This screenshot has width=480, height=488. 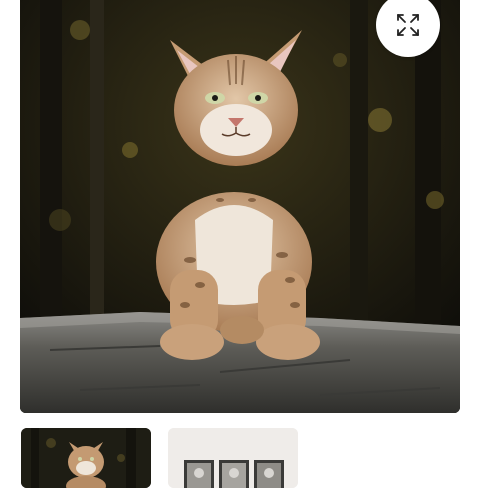 What do you see at coordinates (408, 25) in the screenshot?
I see `expand-arrows-icon` at bounding box center [408, 25].